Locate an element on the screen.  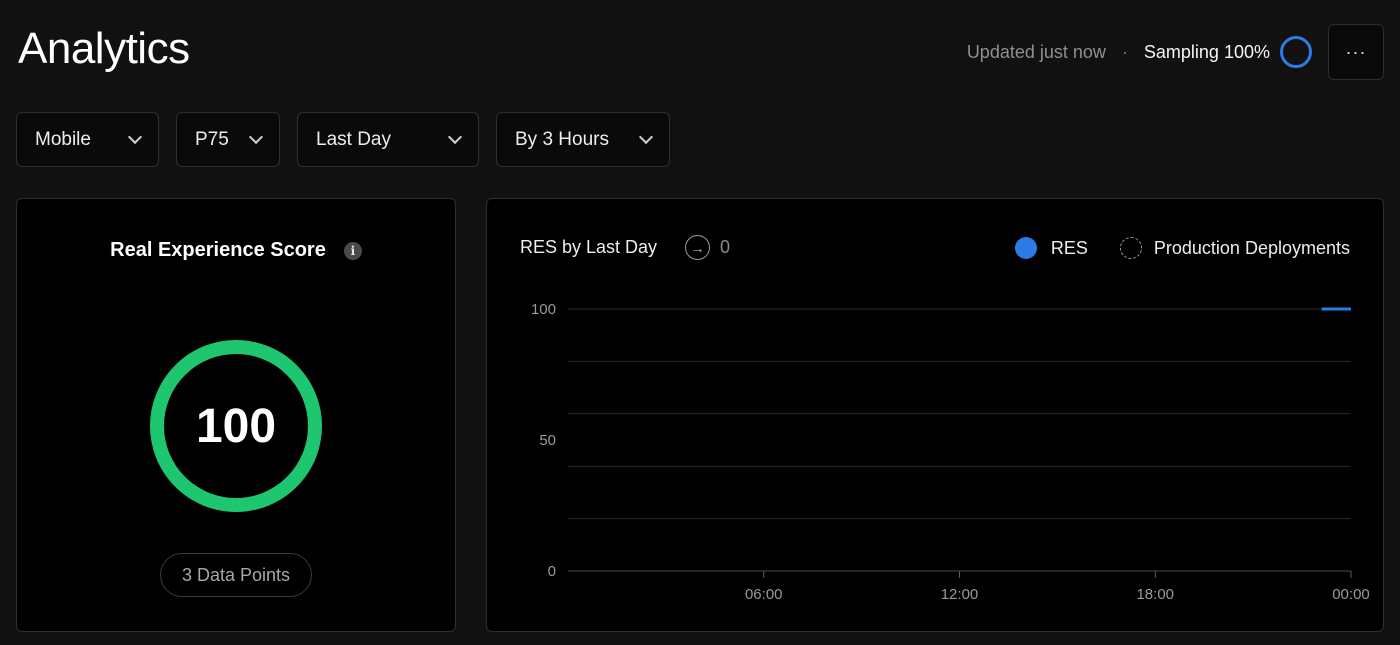
legend-deployments-dot is located at coordinates (1130, 248).